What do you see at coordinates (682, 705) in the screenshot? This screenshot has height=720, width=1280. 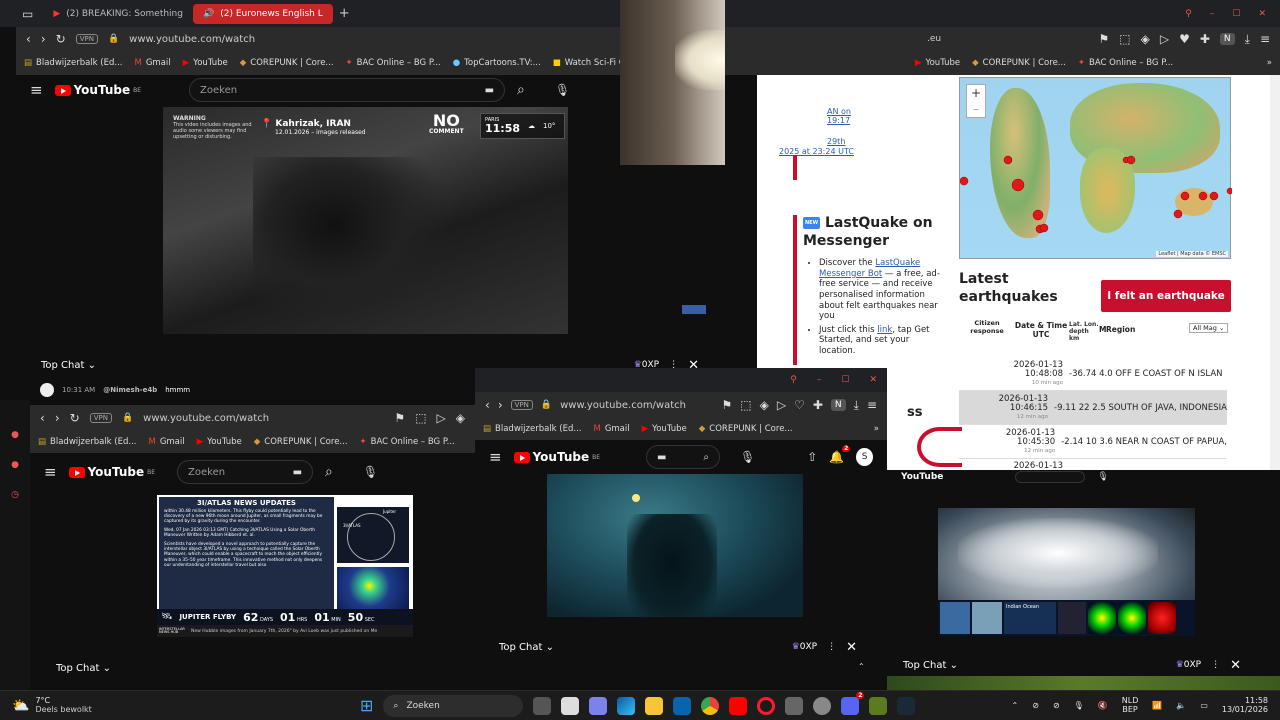 I see `outlook-icon` at bounding box center [682, 705].